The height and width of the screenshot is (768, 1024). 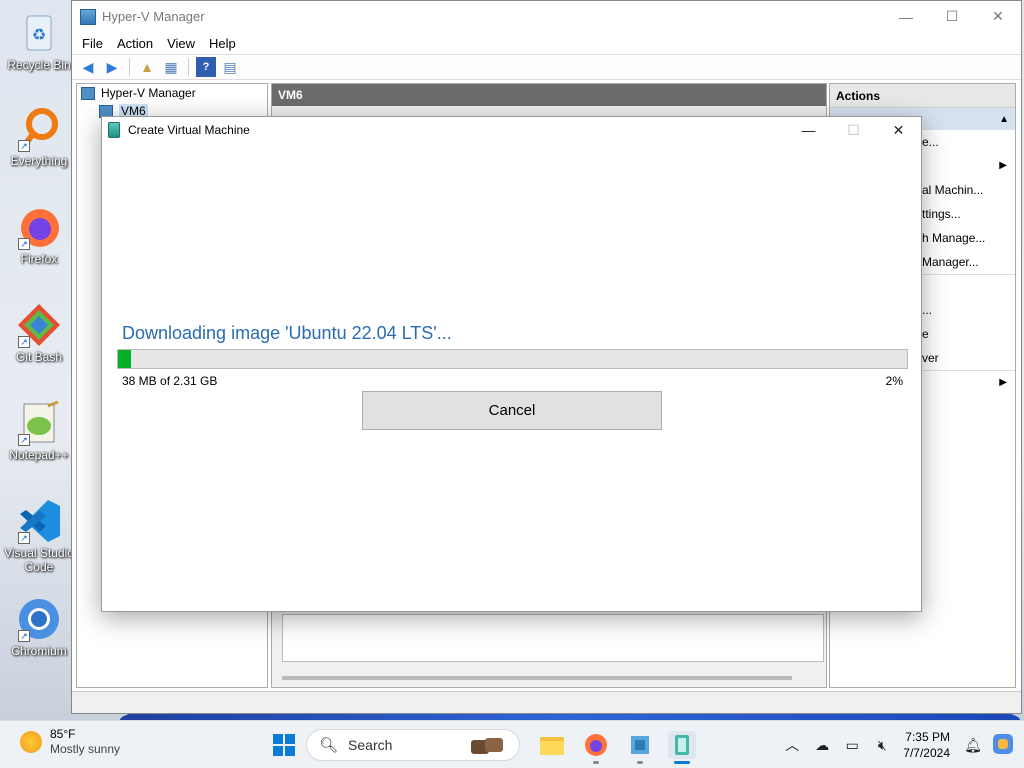 What do you see at coordinates (171, 67) in the screenshot?
I see `show-hide-tree-icon: ▦` at bounding box center [171, 67].